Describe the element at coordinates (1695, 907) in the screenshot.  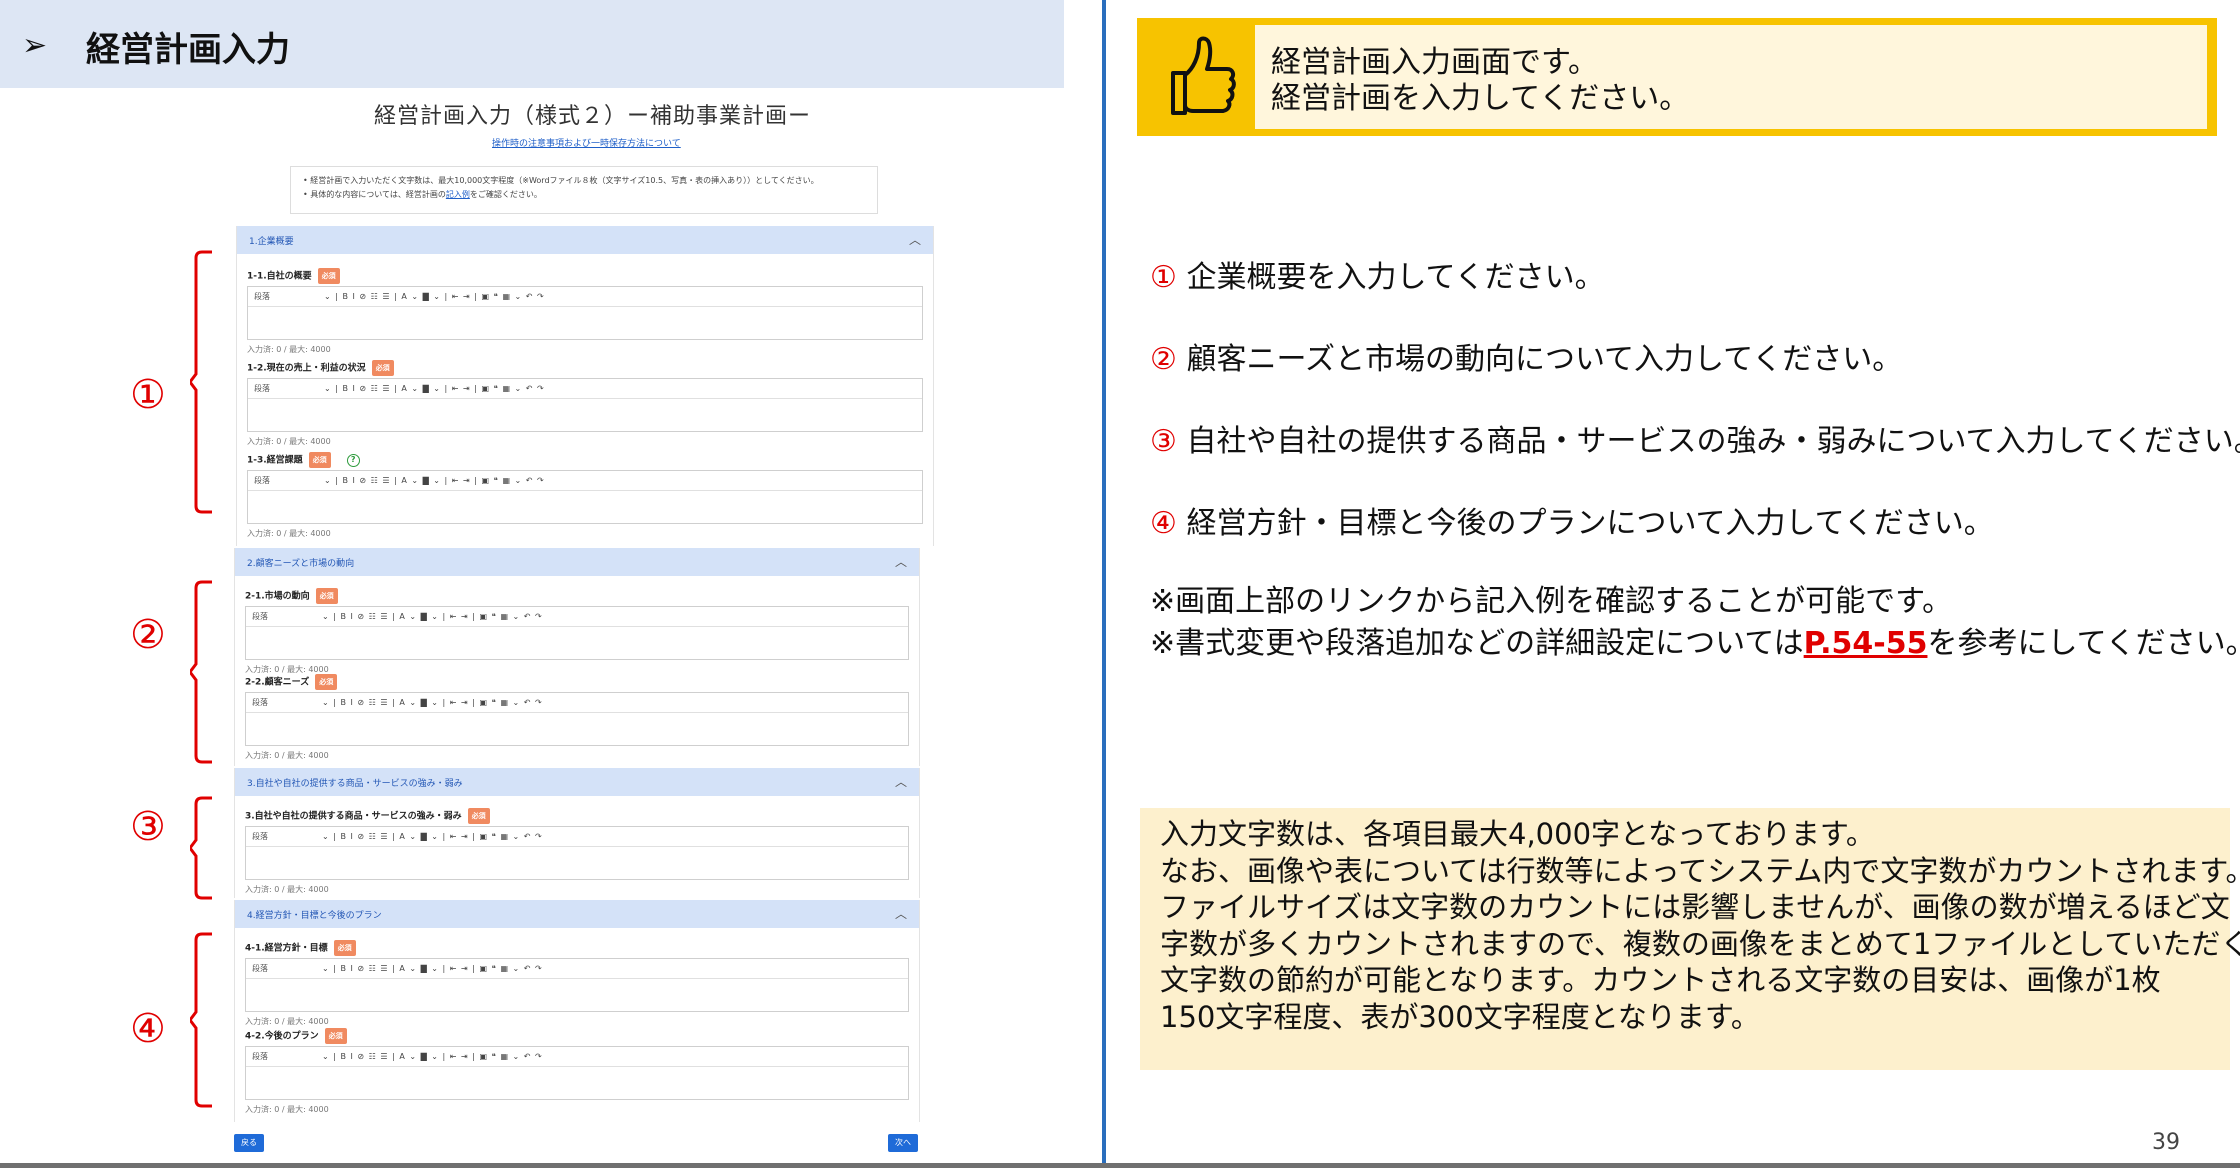
I see `info-line: ファイルサイズは文字数のカウントには影響しませんが、画像の数が増えるほど文` at that location.